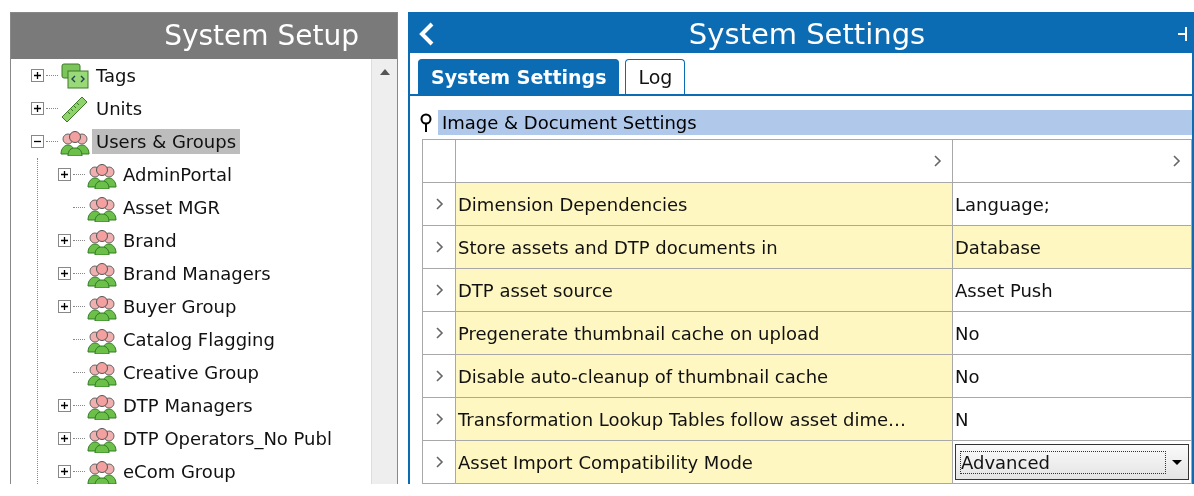 This screenshot has height=496, width=1194. Describe the element at coordinates (704, 376) in the screenshot. I see `setting-name: Disable auto-cleanup of thumbnail cache` at that location.